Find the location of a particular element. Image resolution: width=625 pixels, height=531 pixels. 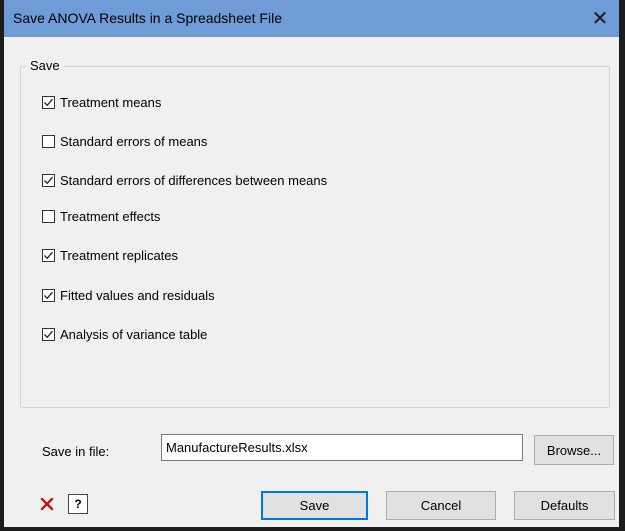

option-treatment-effects: Treatment effects is located at coordinates (101, 216).